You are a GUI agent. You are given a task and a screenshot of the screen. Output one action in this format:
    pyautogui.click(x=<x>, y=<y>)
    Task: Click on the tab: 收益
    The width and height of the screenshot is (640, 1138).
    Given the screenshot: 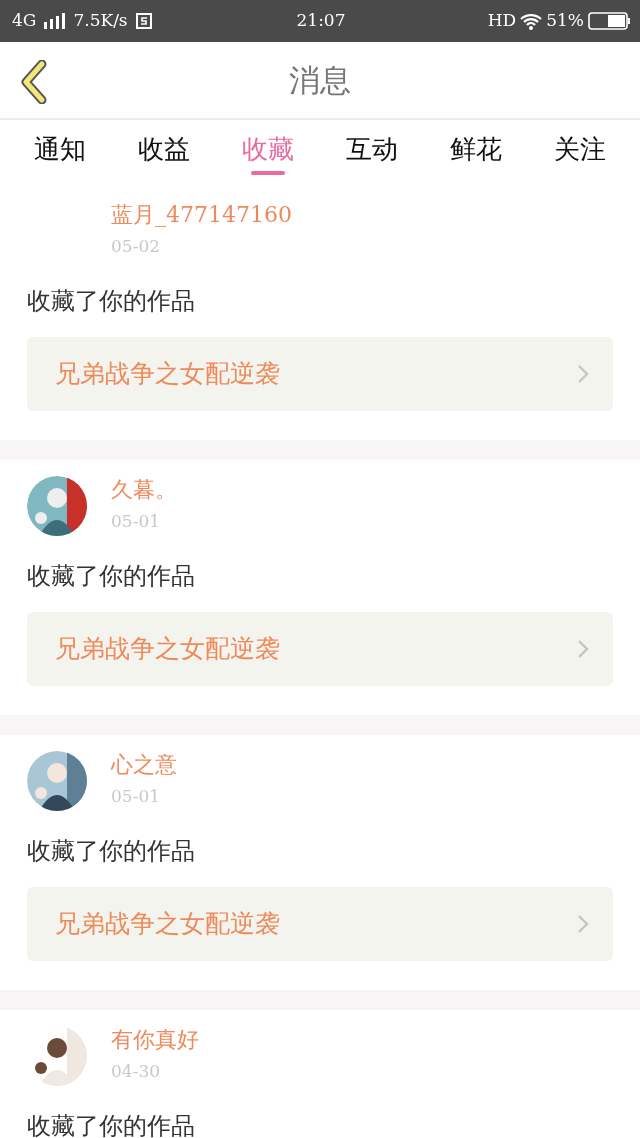 What is the action you would take?
    pyautogui.click(x=164, y=152)
    